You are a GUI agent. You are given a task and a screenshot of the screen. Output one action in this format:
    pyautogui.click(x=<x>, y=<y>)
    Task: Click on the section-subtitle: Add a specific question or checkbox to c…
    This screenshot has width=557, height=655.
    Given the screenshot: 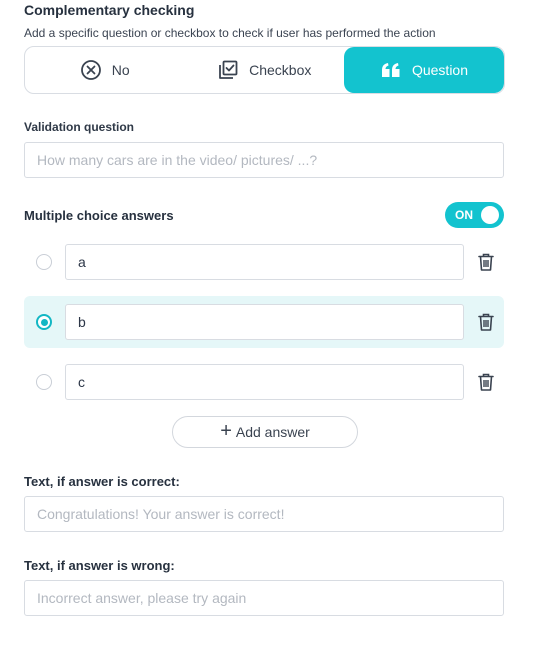 What is the action you would take?
    pyautogui.click(x=230, y=33)
    